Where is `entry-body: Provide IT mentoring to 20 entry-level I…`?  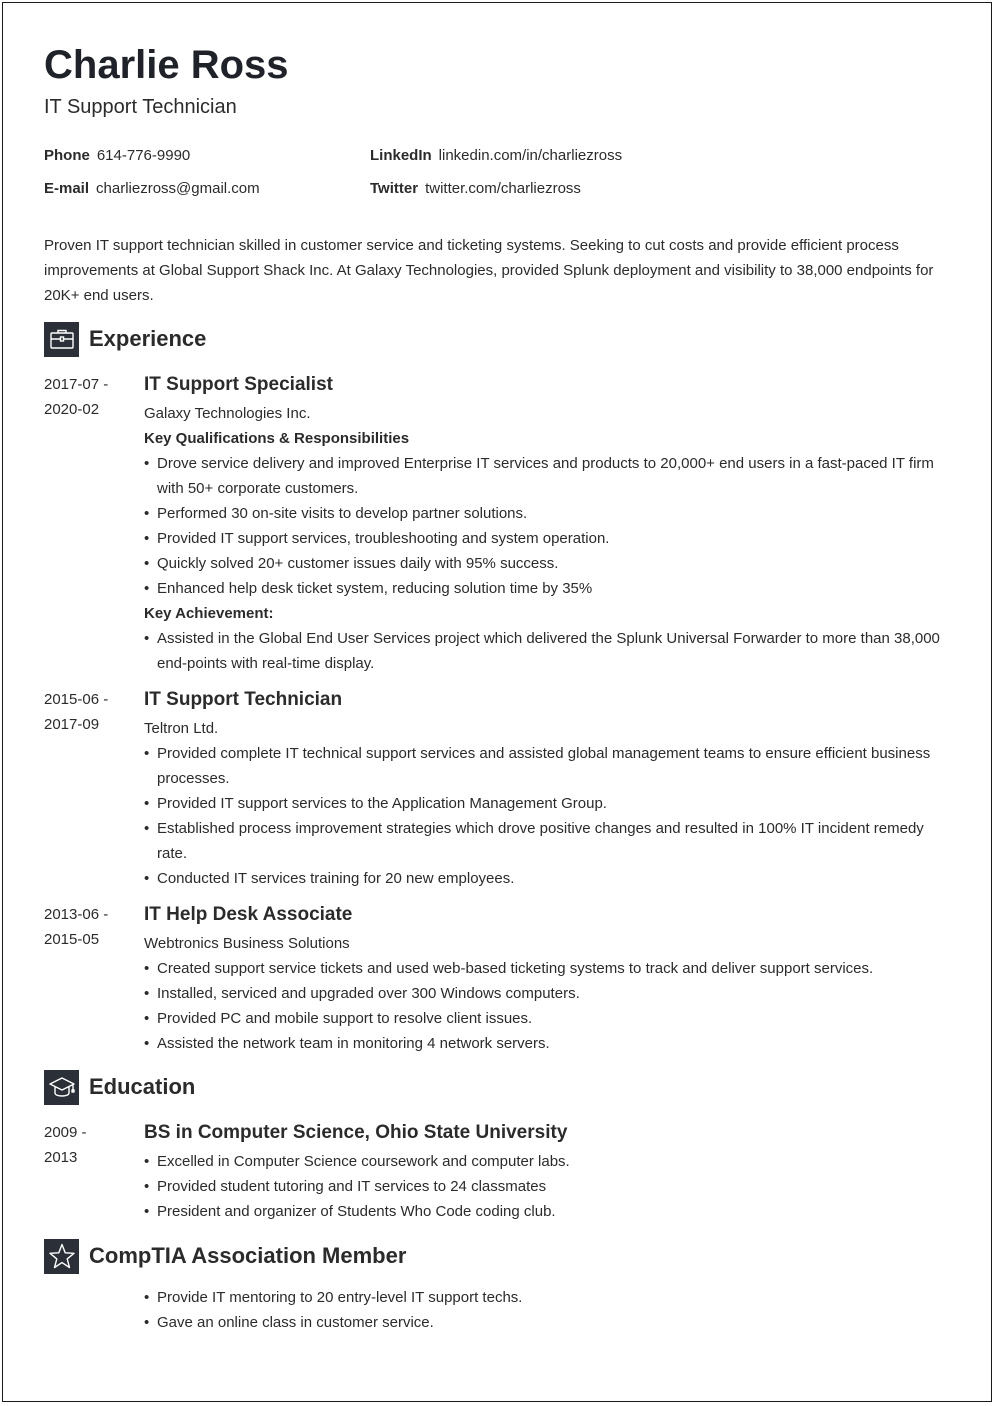
entry-body: Provide IT mentoring to 20 entry-level I… is located at coordinates (544, 1310).